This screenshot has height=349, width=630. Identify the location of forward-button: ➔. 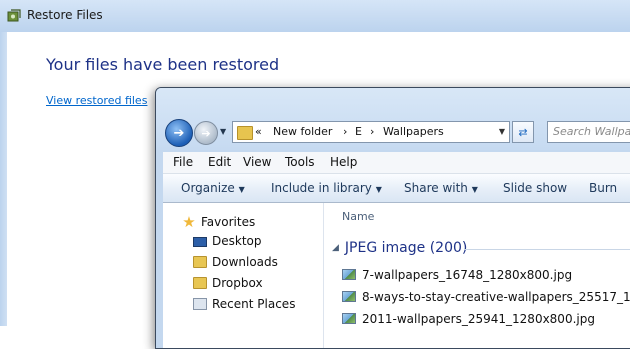
(206, 133).